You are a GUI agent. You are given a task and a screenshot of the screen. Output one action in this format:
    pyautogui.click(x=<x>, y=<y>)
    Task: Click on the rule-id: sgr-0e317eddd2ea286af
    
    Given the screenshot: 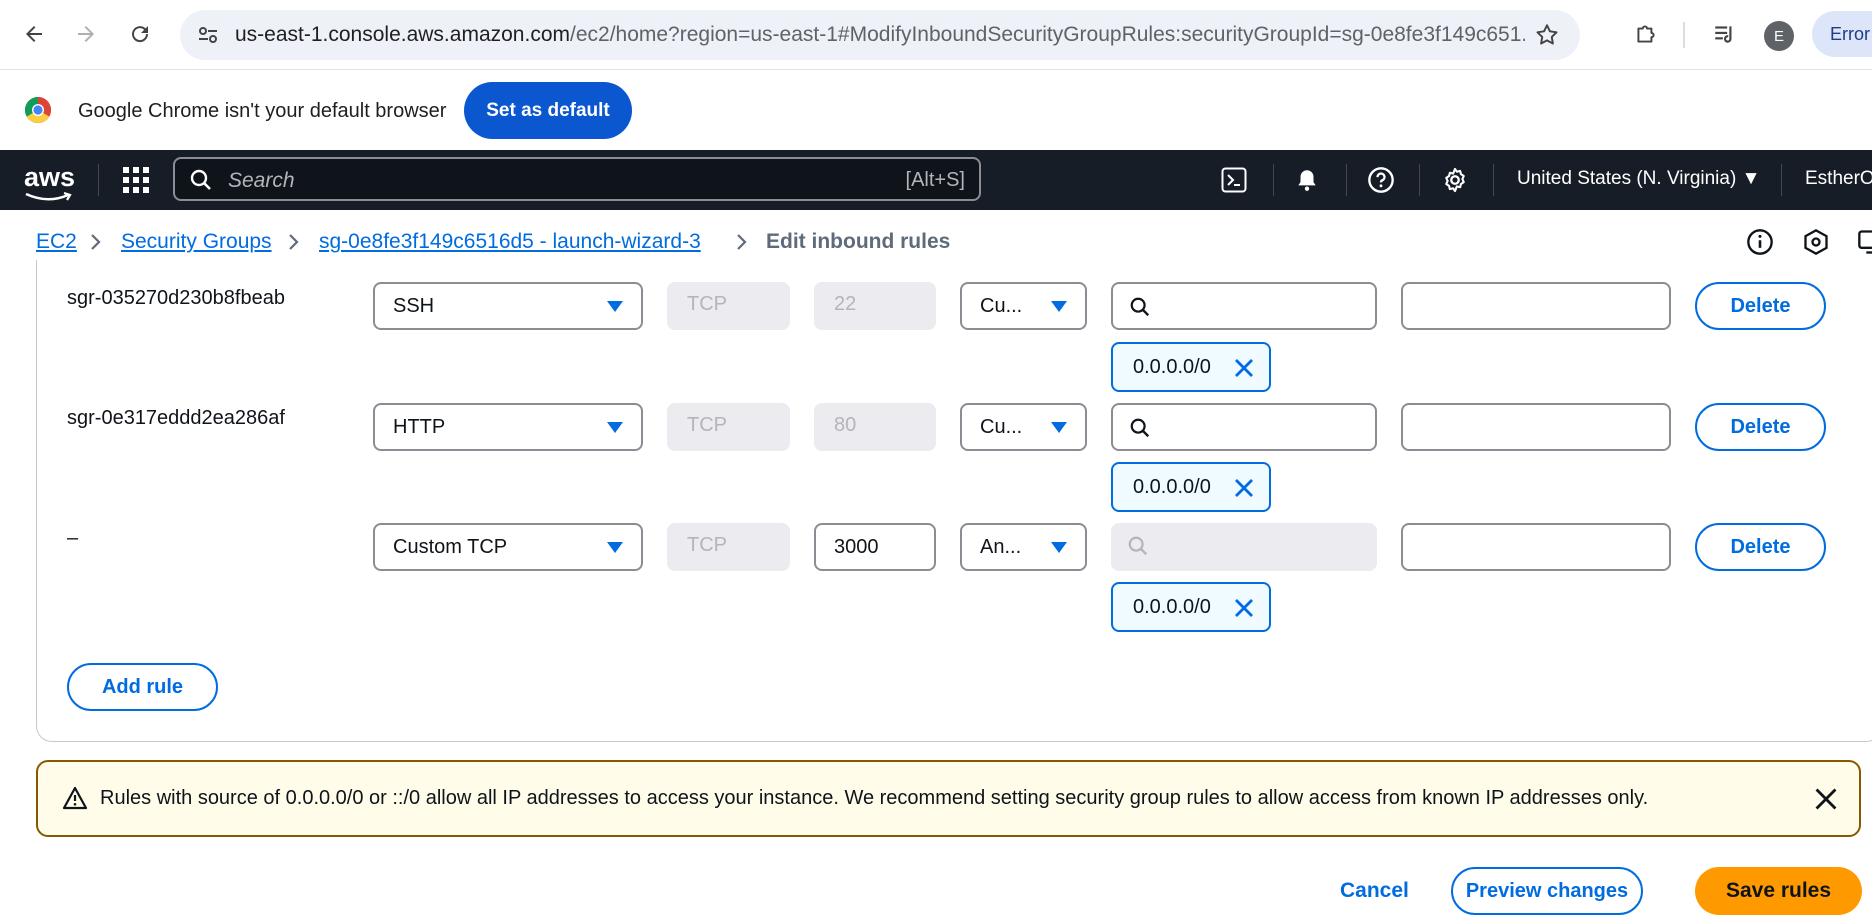 What is the action you would take?
    pyautogui.click(x=176, y=418)
    